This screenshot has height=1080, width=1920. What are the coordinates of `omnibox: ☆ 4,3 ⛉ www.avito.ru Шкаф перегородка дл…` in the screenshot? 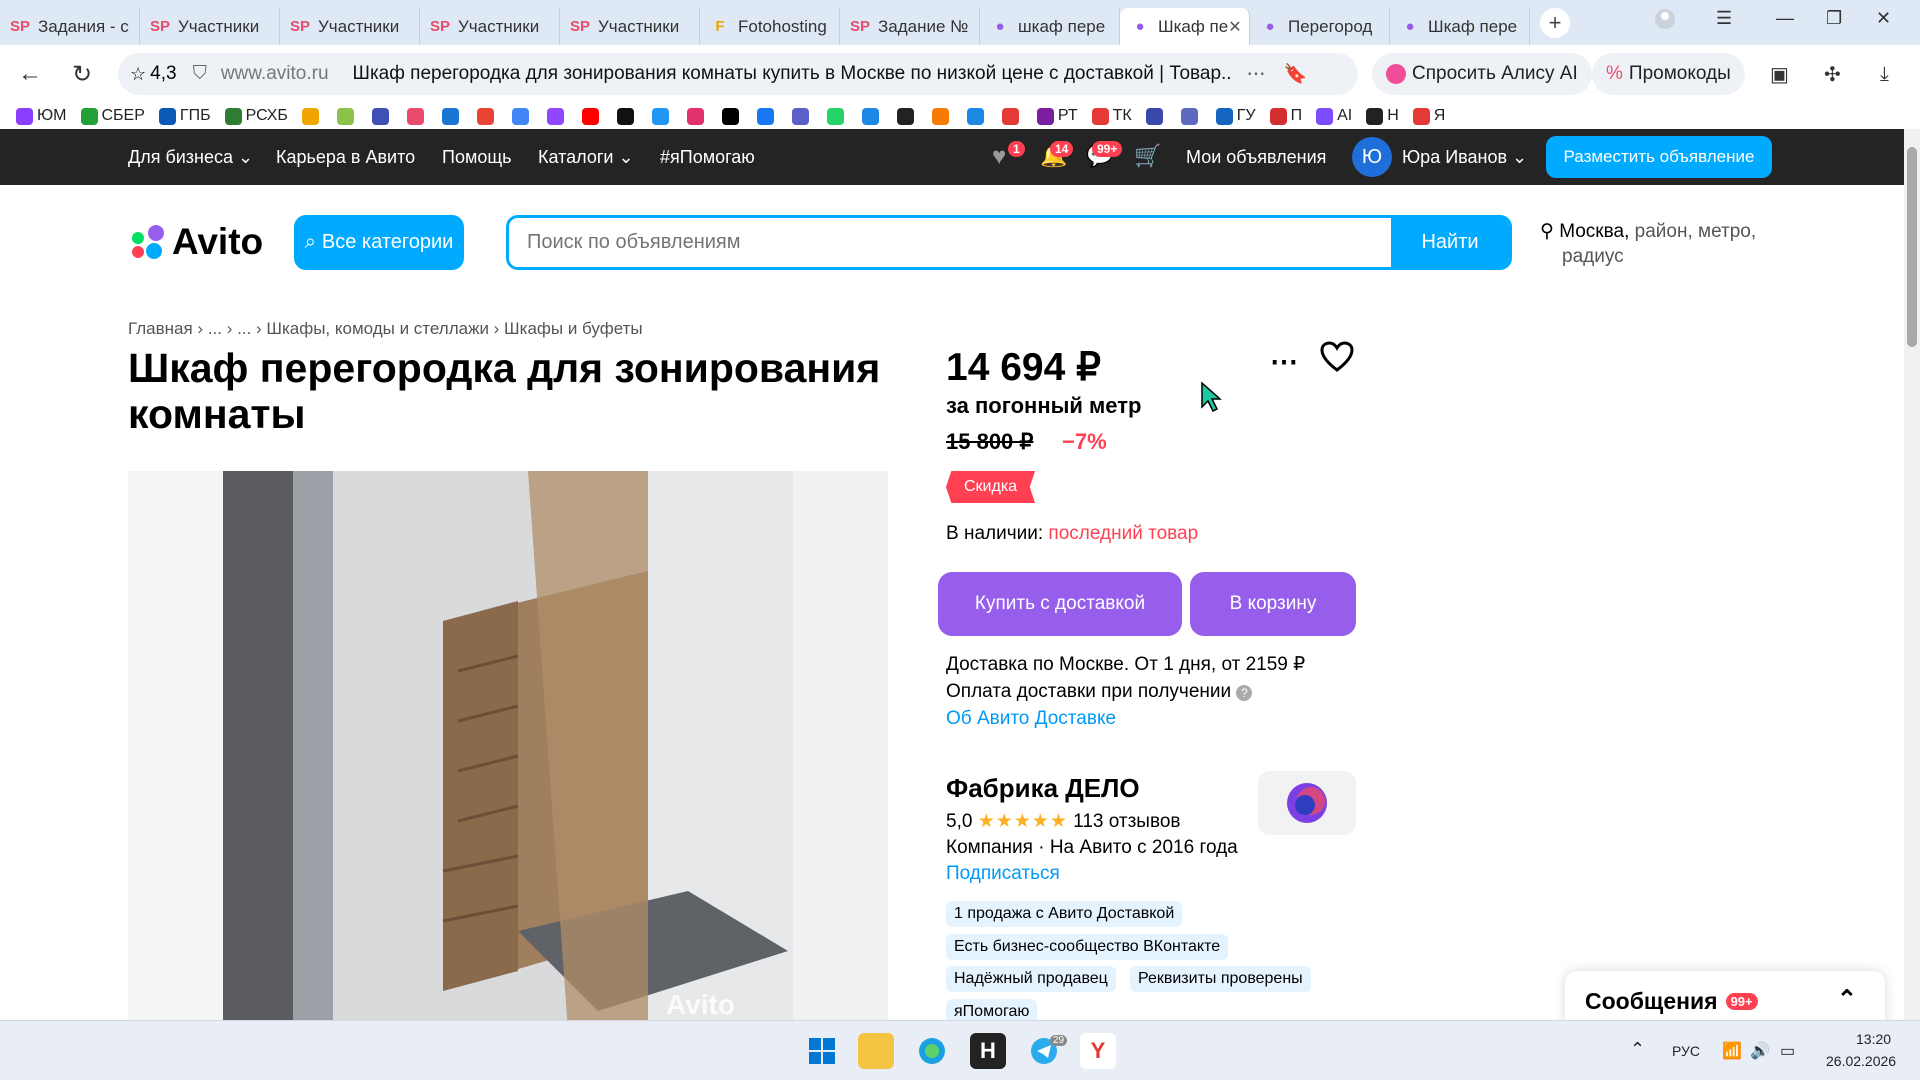 It's located at (738, 74).